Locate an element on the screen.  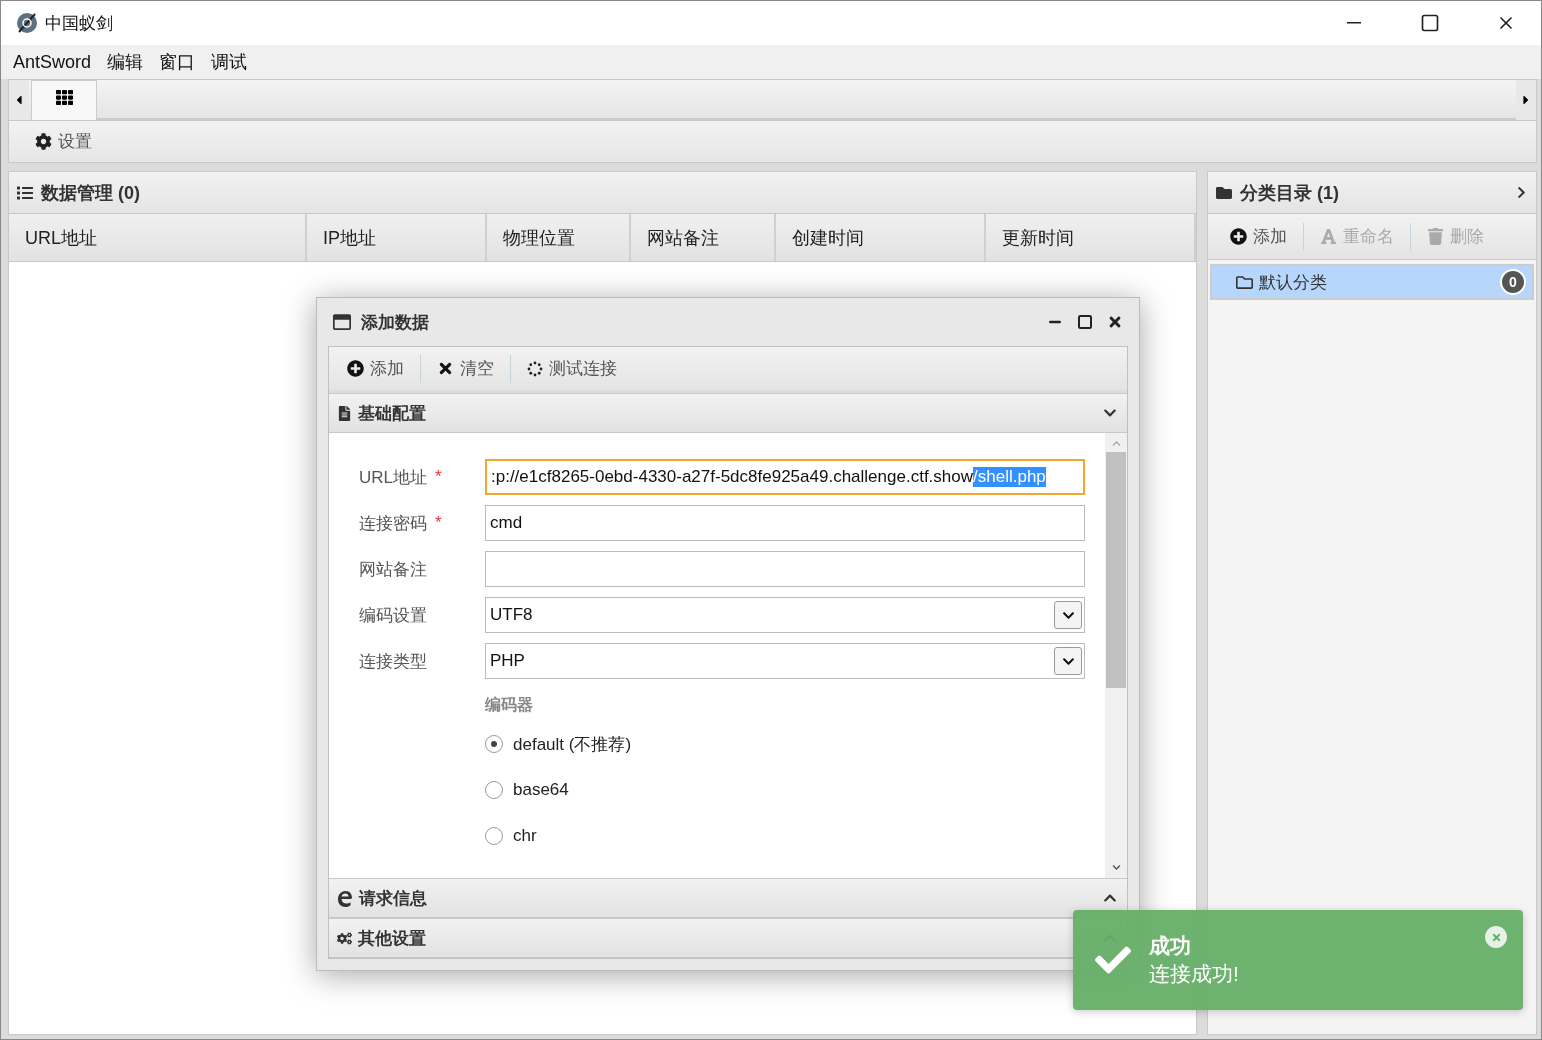
toast-message: 连接成功! is located at coordinates (1194, 974).